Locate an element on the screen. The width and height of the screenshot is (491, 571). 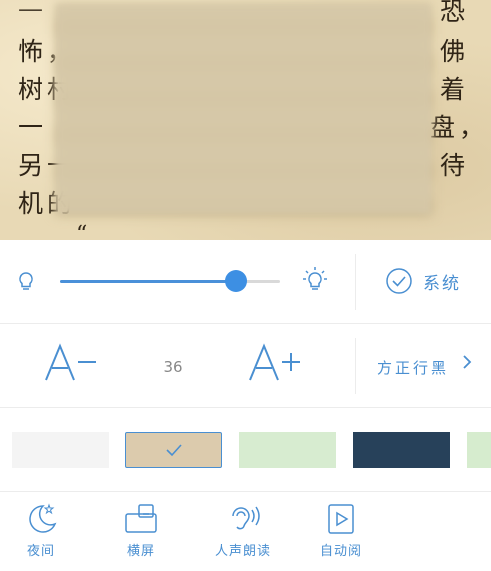
font-family-selector: 方正行黑 is located at coordinates (413, 367).